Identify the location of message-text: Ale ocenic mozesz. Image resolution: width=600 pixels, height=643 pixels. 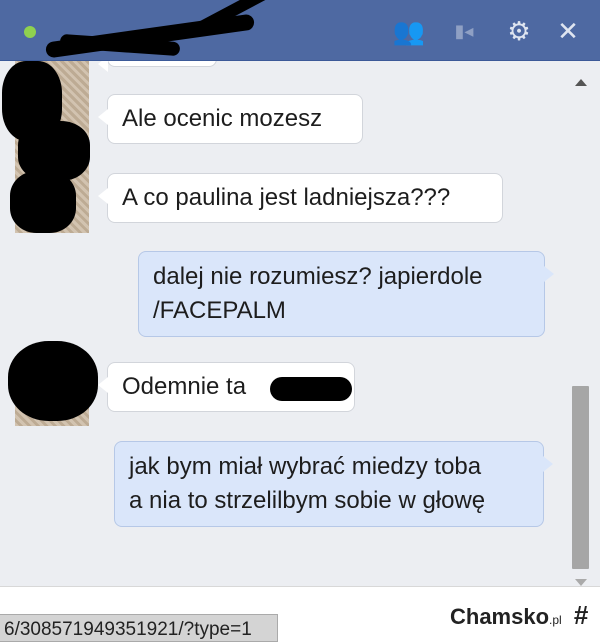
(222, 118).